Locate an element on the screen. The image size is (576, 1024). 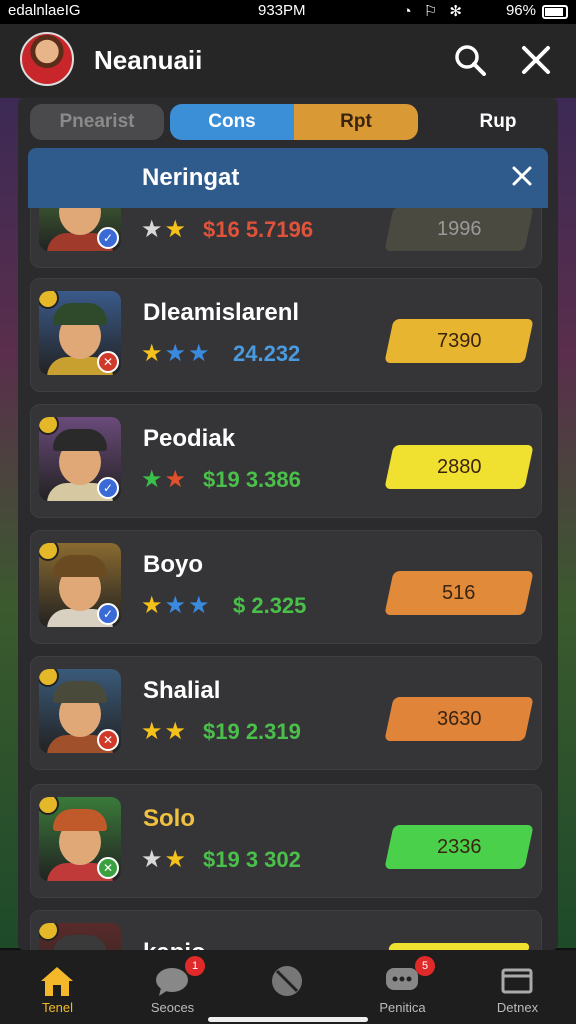
price-label: 3630 is located at coordinates (459, 719).